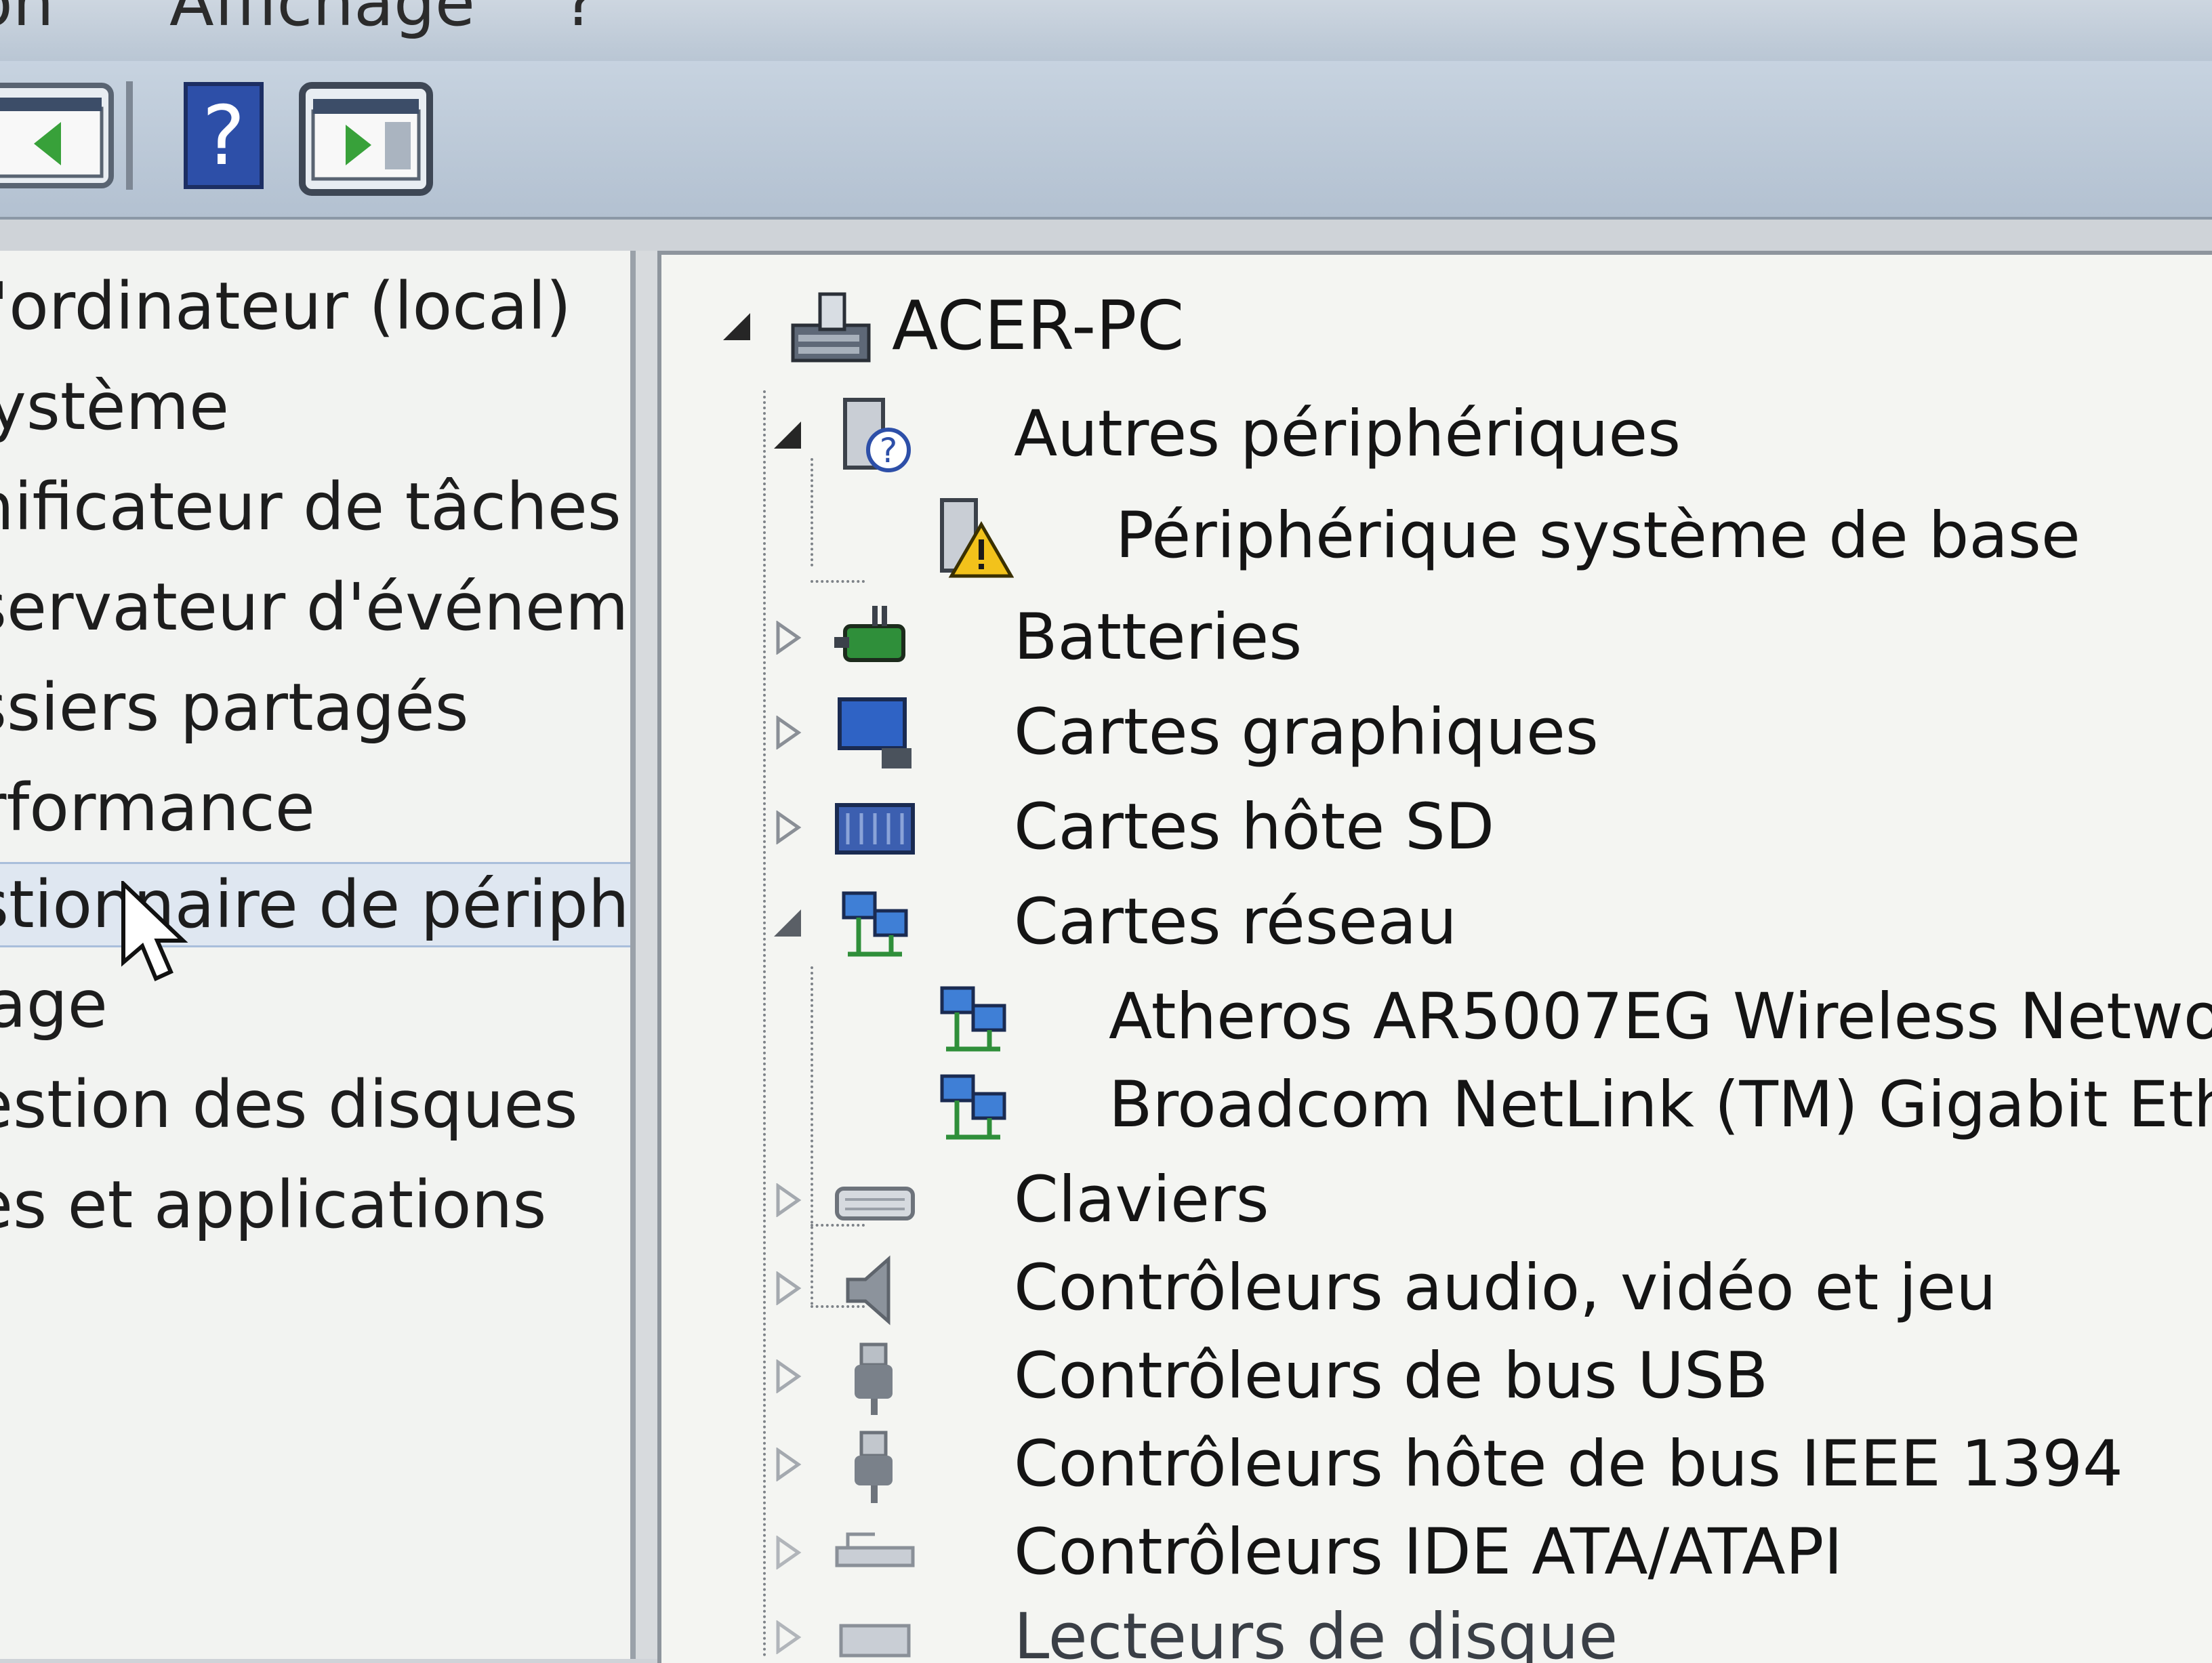 Image resolution: width=2212 pixels, height=1663 pixels. I want to click on computer-icon, so click(831, 327).